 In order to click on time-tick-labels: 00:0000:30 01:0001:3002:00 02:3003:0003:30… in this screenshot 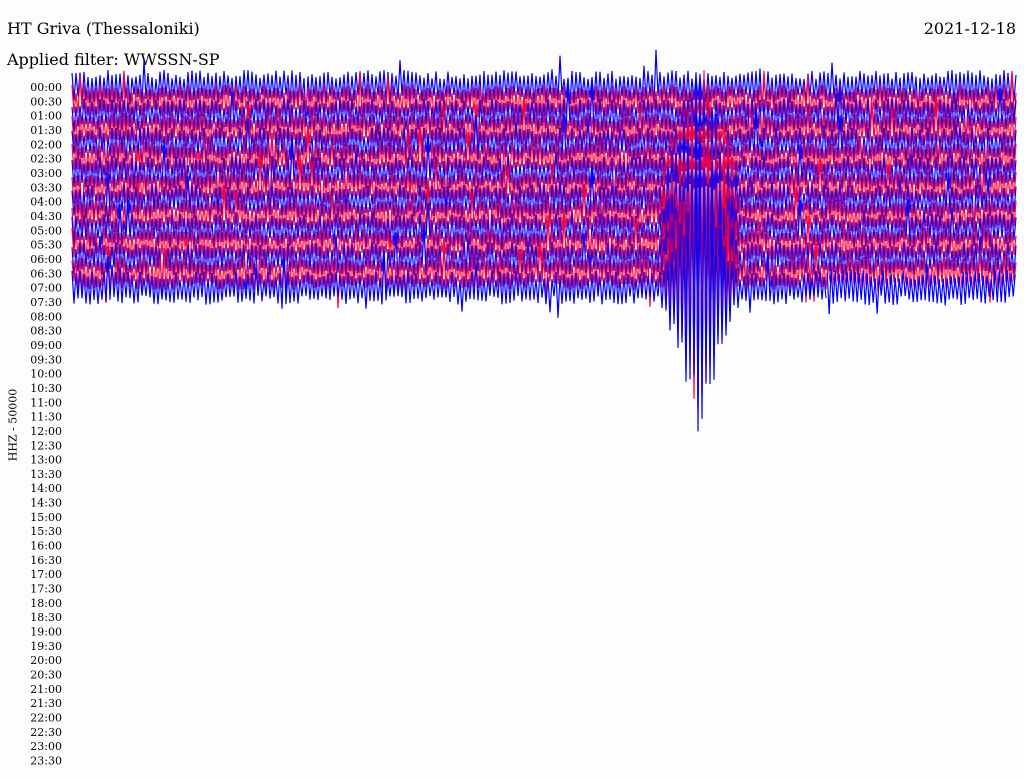, I will do `click(46, 424)`.